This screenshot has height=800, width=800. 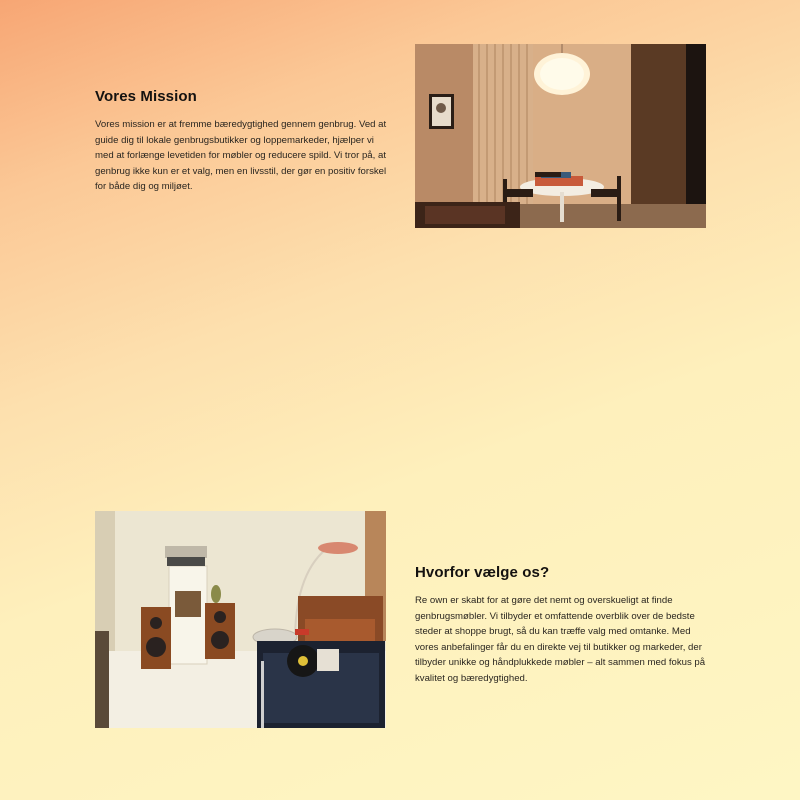 I want to click on living-room-photo, so click(x=240, y=619).